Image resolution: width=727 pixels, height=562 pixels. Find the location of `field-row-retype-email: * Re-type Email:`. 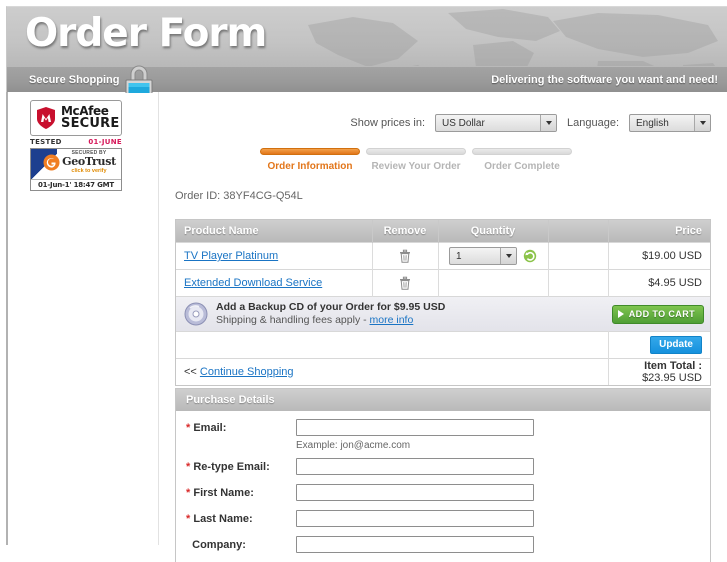

field-row-retype-email: * Re-type Email: is located at coordinates (443, 466).